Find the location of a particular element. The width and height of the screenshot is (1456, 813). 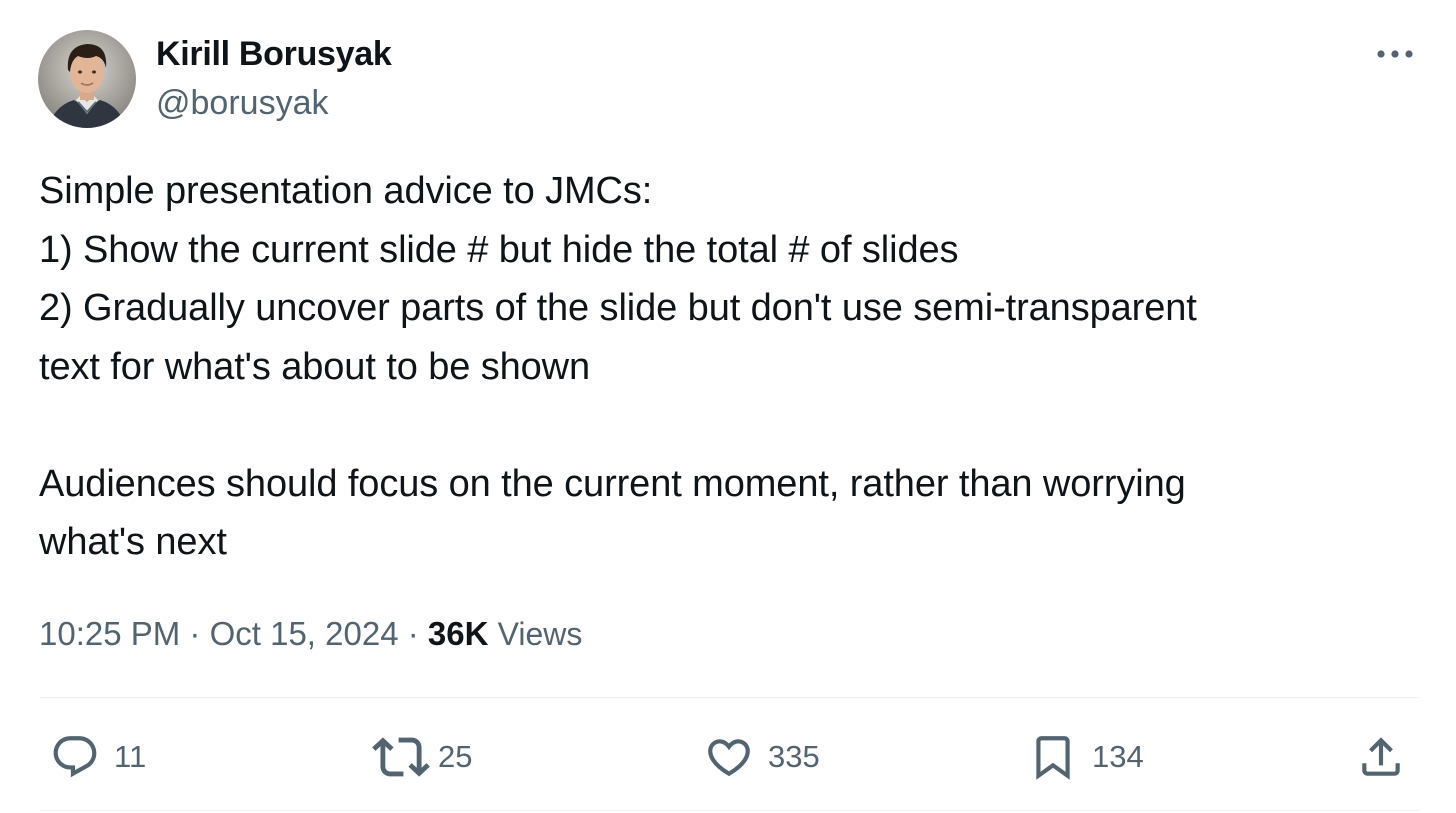

more-icon is located at coordinates (1395, 54).